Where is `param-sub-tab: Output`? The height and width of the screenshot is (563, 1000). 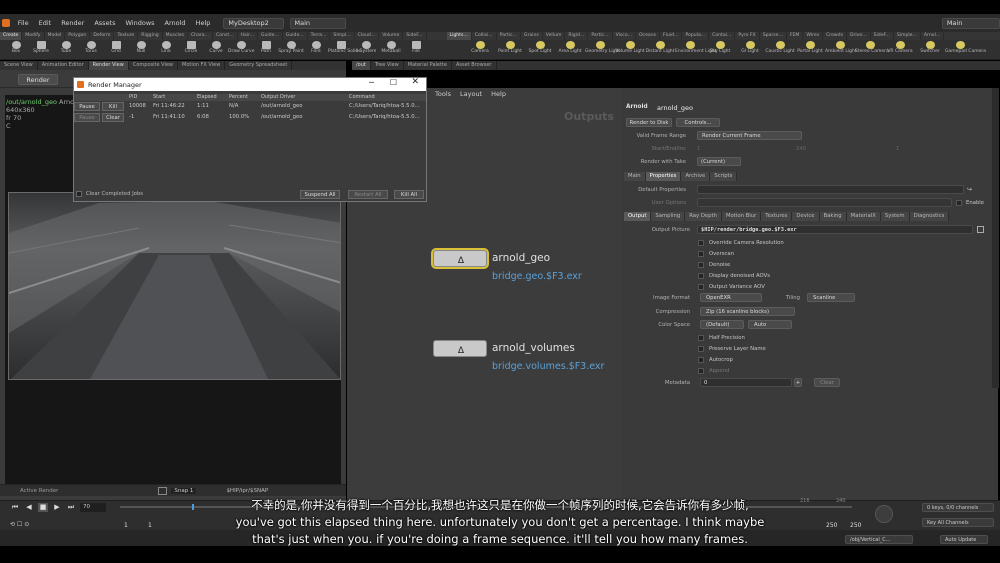
param-sub-tab: Output is located at coordinates (638, 216).